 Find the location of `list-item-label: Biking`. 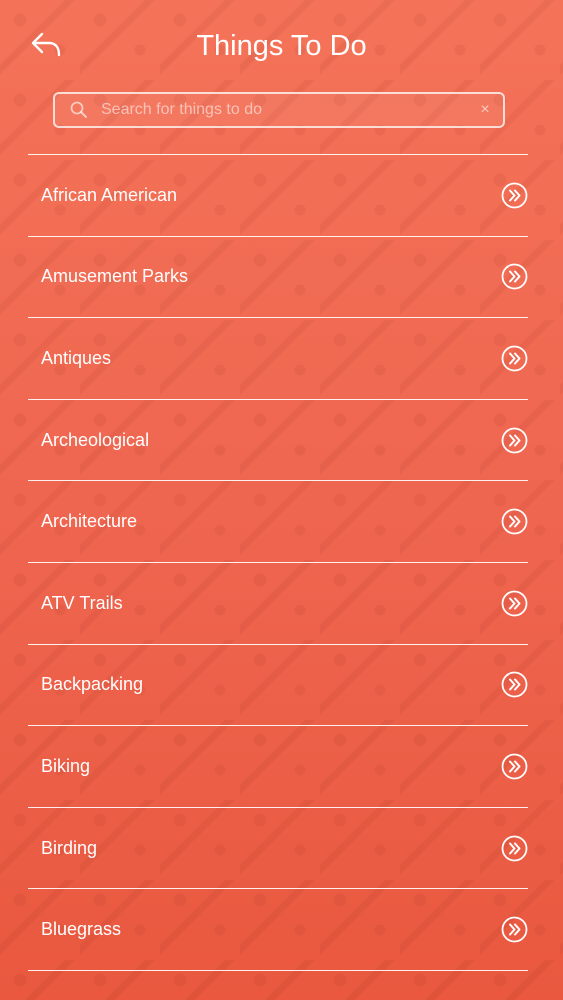

list-item-label: Biking is located at coordinates (66, 765).